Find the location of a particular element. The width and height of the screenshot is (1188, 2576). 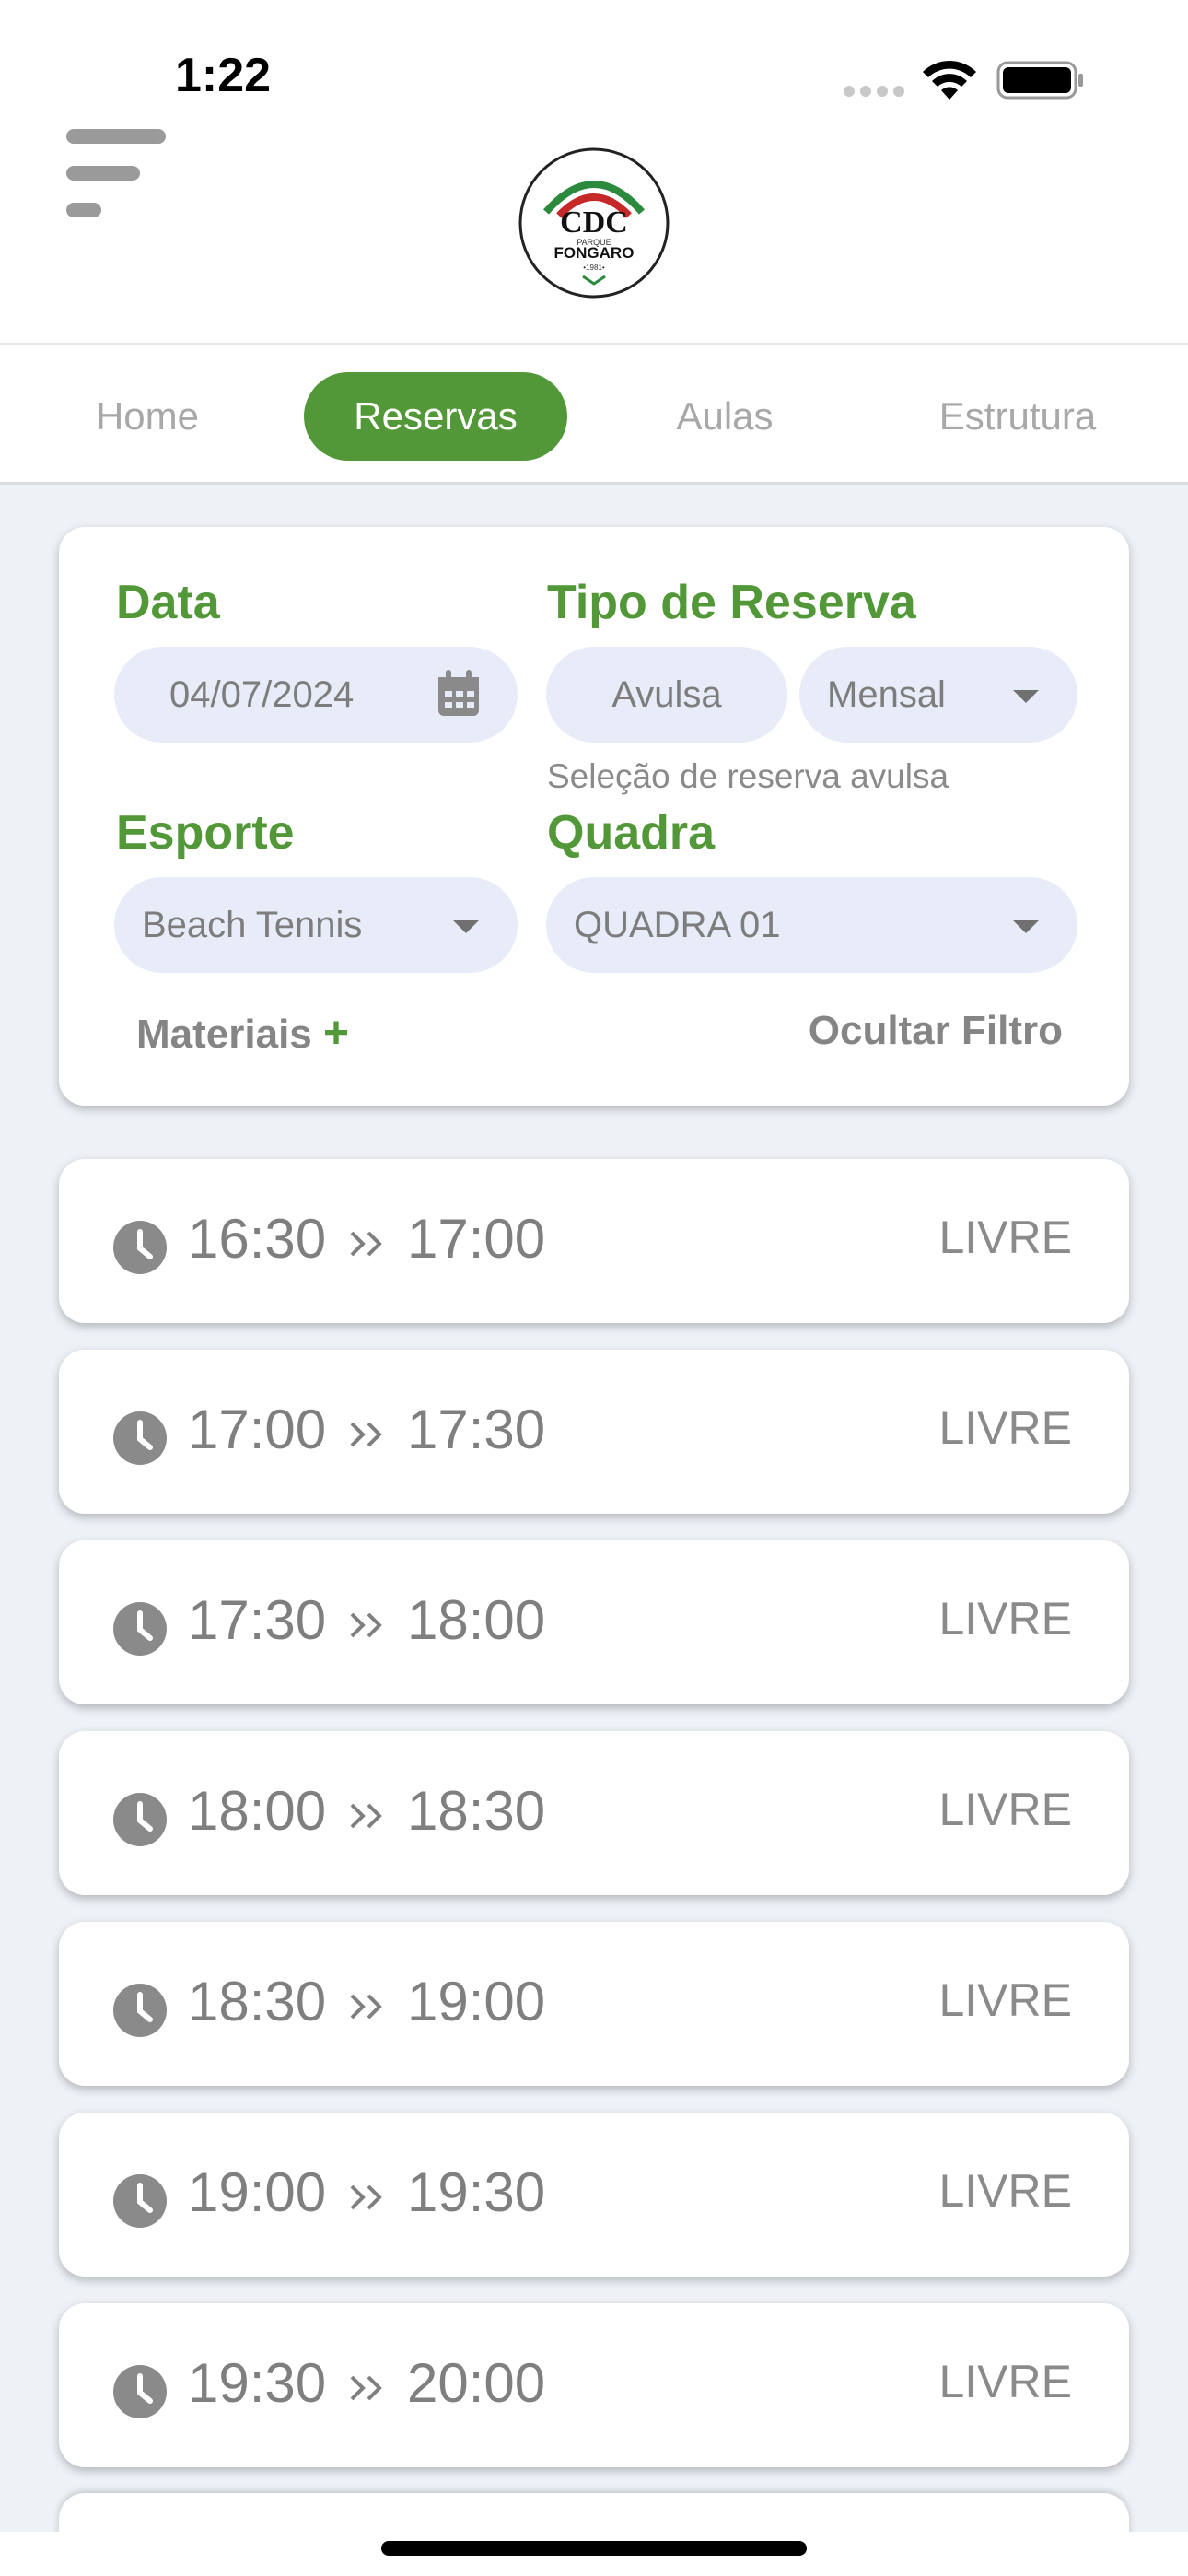

plus-icon: + is located at coordinates (336, 1033).